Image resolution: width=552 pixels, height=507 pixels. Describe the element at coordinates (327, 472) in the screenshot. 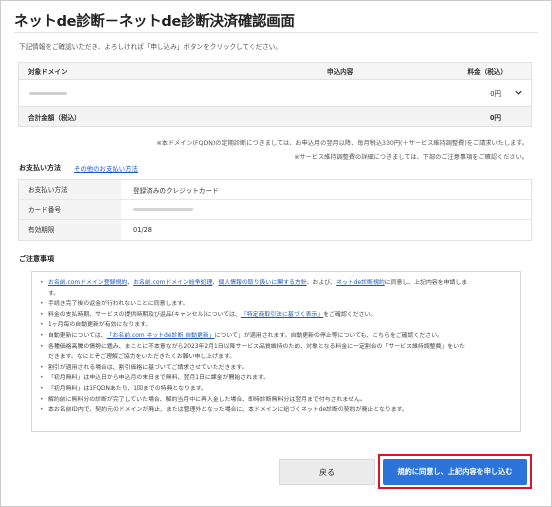

I see `back-button: 戻る` at that location.